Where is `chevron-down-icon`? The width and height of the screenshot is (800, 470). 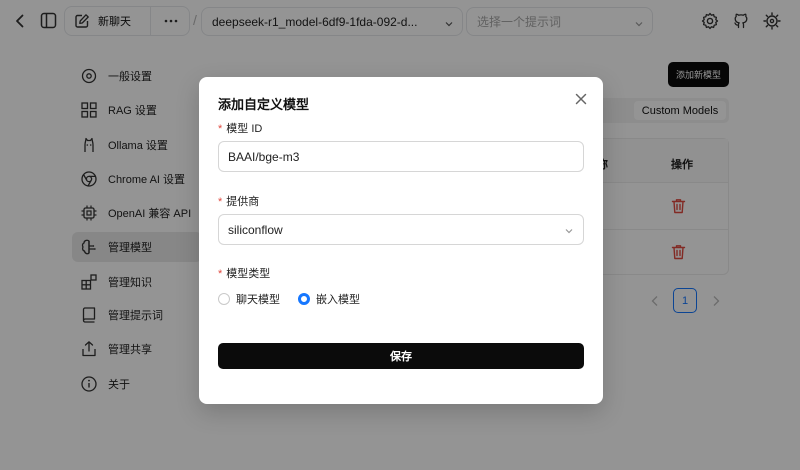
chevron-down-icon is located at coordinates (569, 232).